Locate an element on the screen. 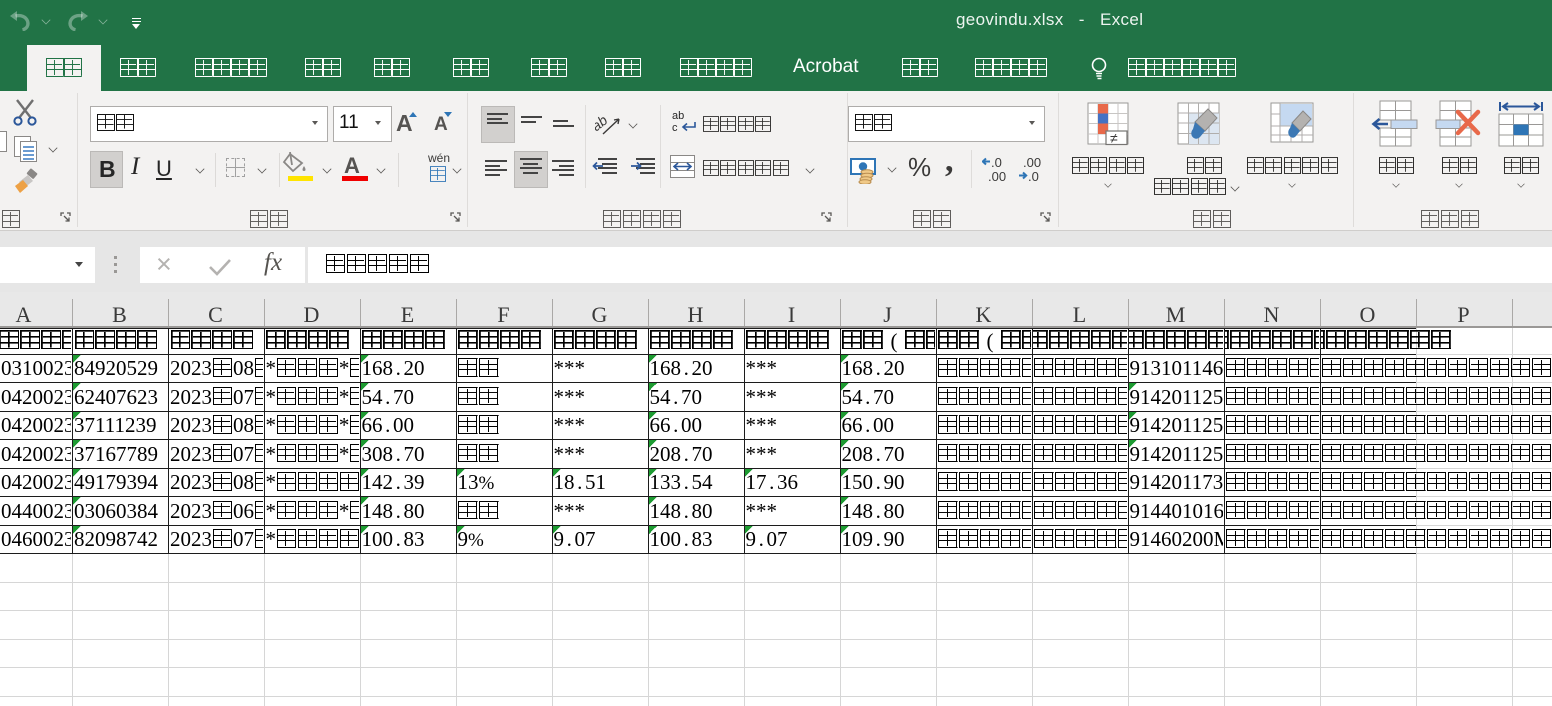 This screenshot has width=1552, height=706. svg-text: ab is located at coordinates (603, 123).